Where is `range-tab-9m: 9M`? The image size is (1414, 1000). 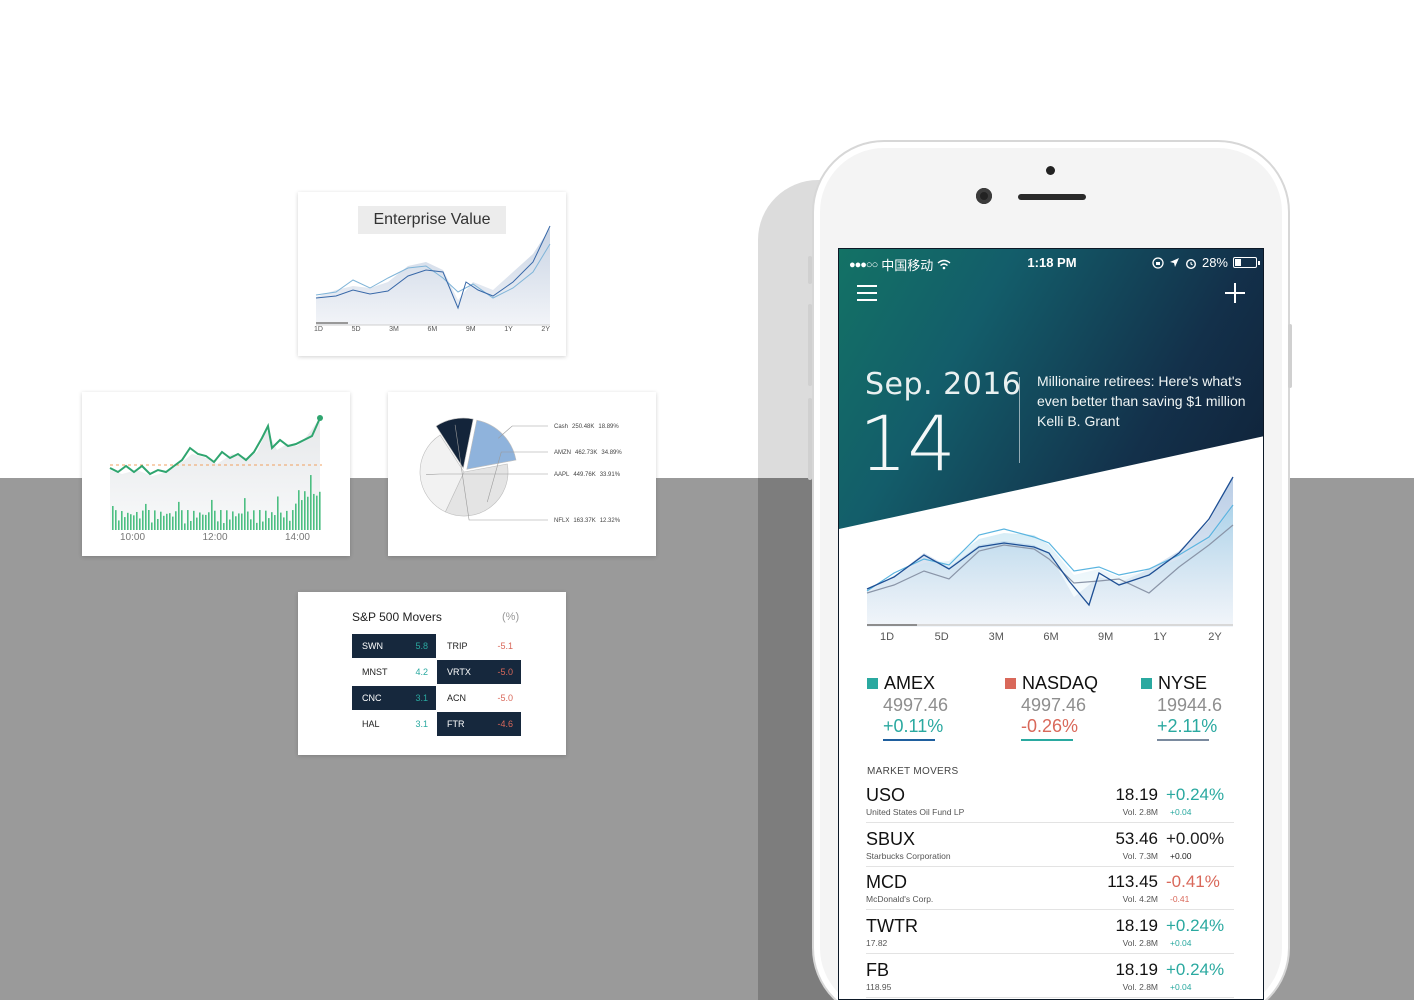
range-tab-9m: 9M is located at coordinates (1106, 637).